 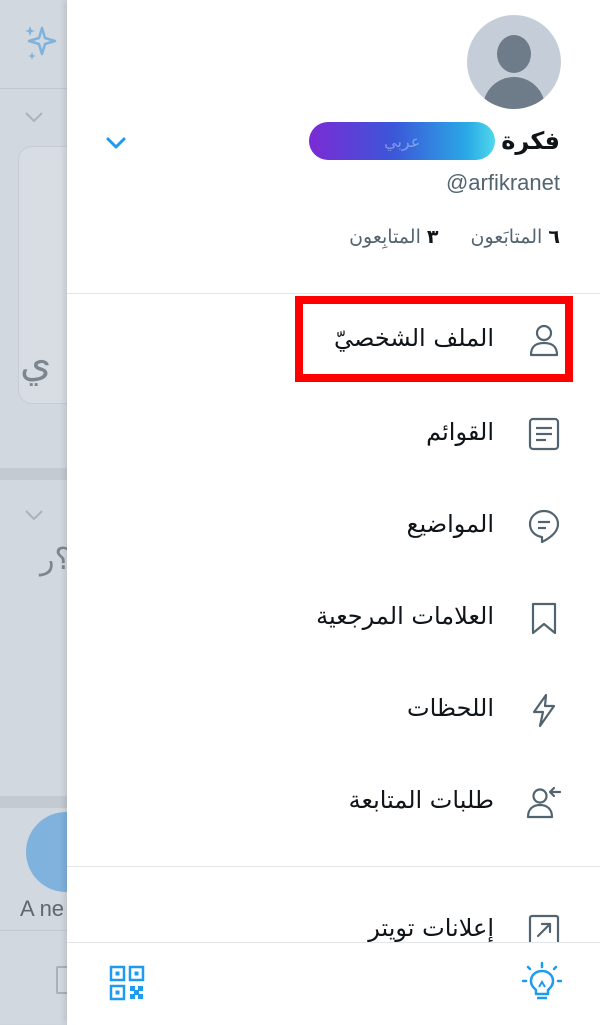 What do you see at coordinates (544, 526) in the screenshot?
I see `topics-icon` at bounding box center [544, 526].